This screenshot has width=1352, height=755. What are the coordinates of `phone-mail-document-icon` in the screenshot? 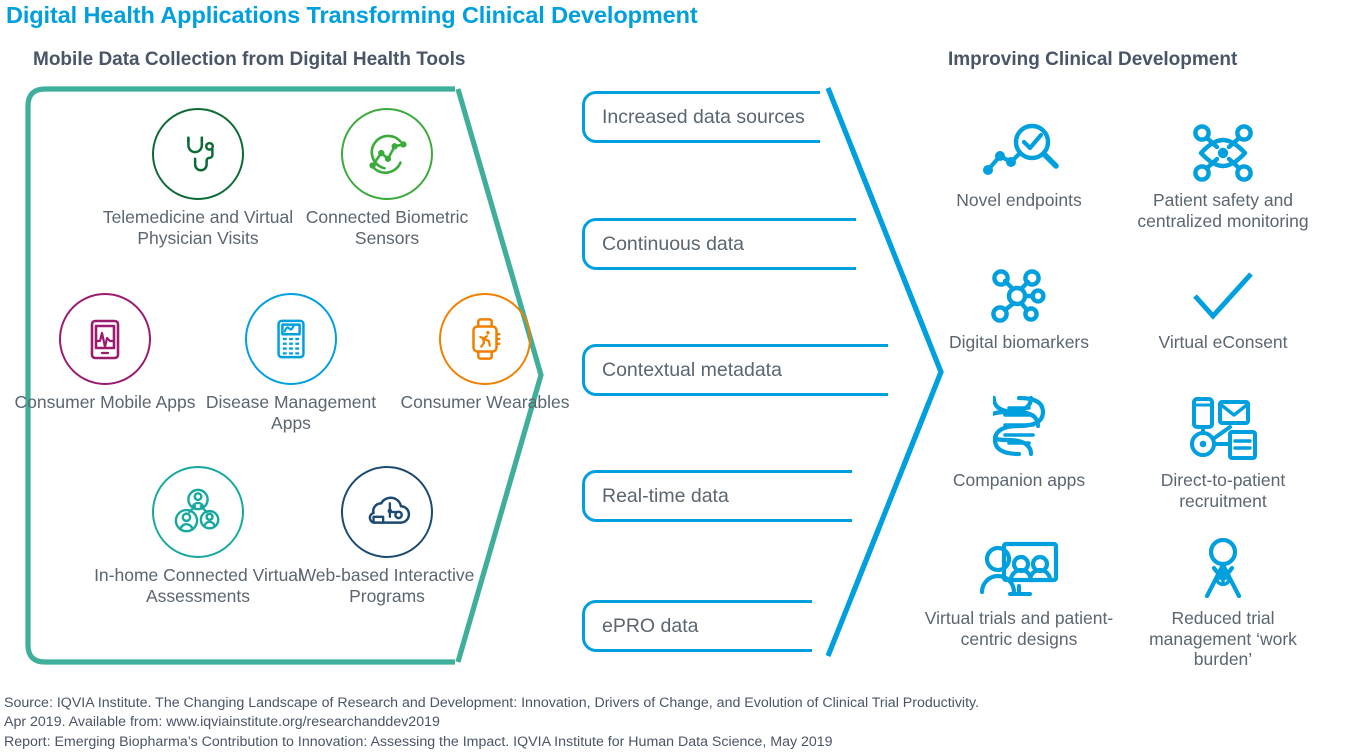 It's located at (1223, 427).